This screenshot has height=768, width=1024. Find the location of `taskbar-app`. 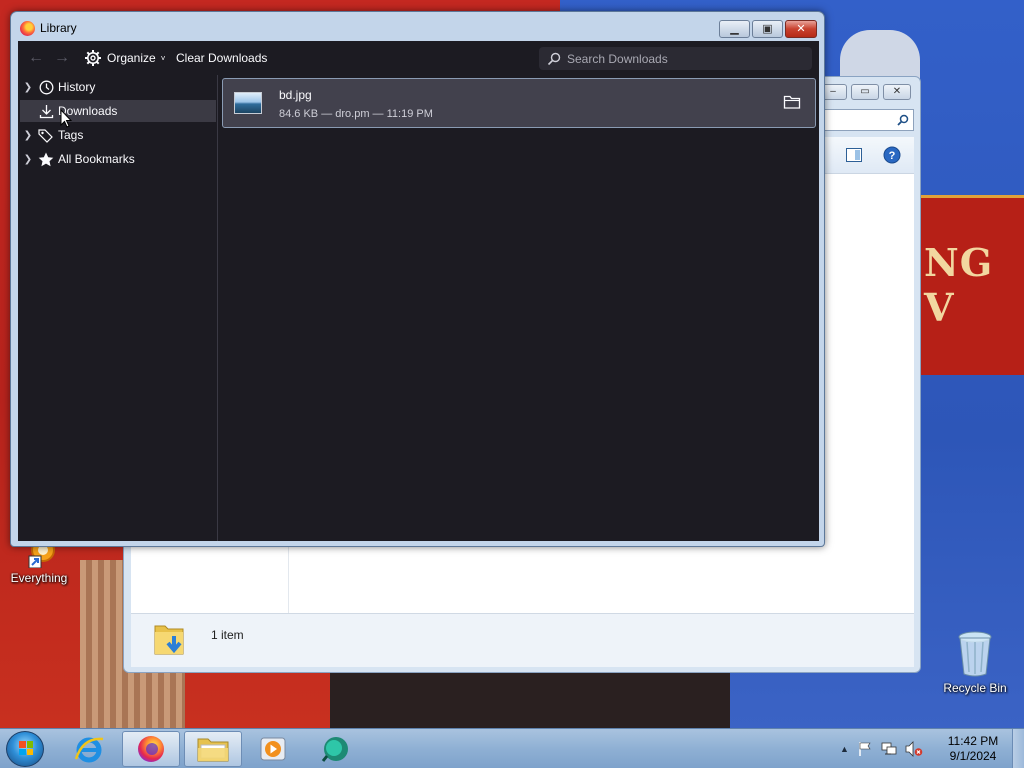

taskbar-app is located at coordinates (335, 749).